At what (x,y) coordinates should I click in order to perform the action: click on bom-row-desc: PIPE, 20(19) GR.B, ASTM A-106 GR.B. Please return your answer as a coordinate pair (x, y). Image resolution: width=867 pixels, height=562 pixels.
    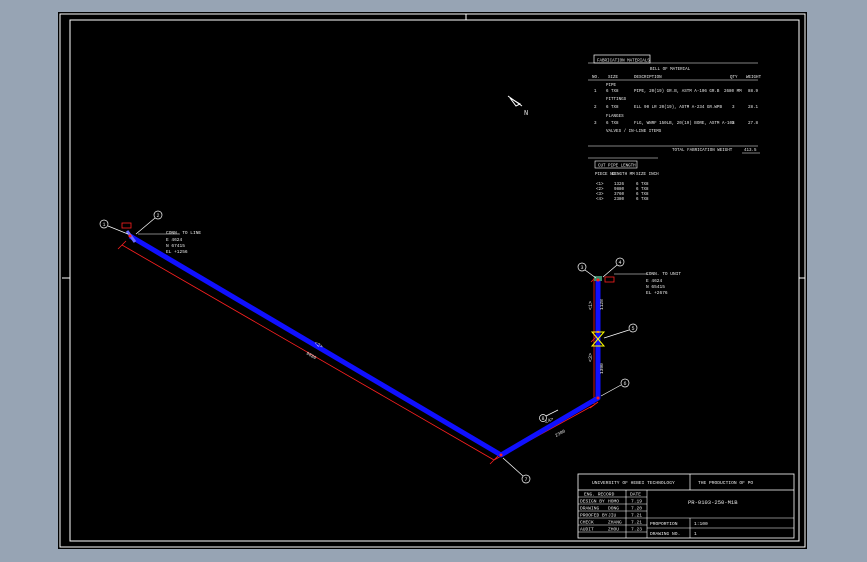
    Looking at the image, I should click on (677, 91).